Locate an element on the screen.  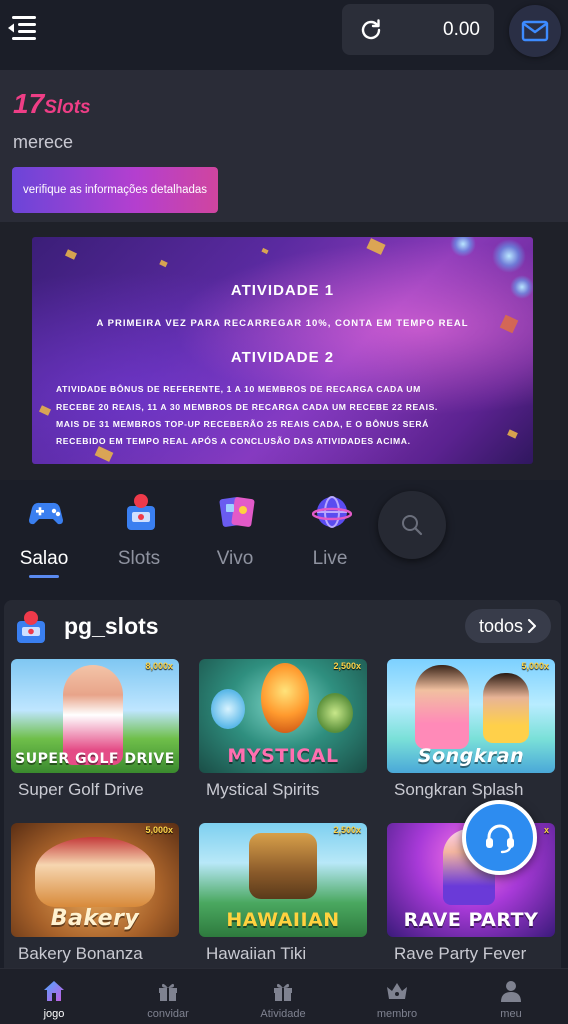
search-icon is located at coordinates (412, 525).